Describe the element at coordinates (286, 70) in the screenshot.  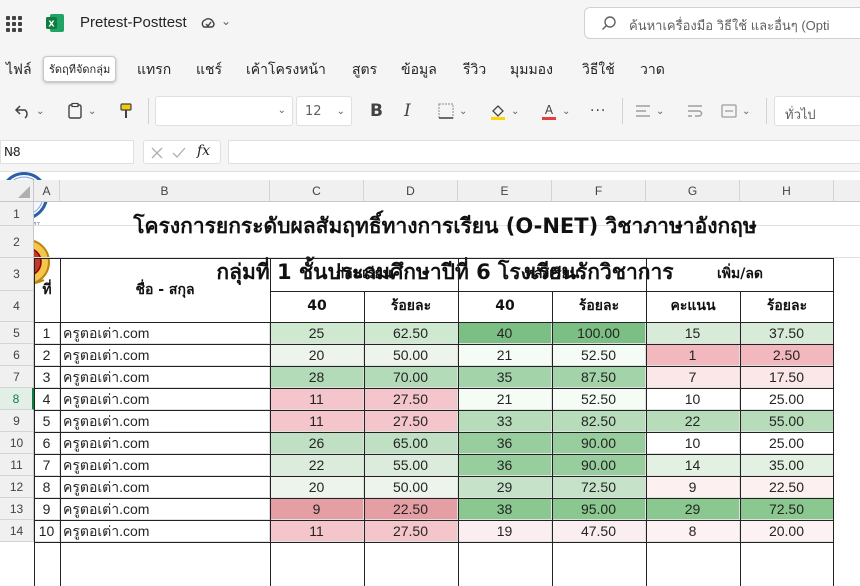
I see `tab-page-layout: เค้าโครงหน้า` at that location.